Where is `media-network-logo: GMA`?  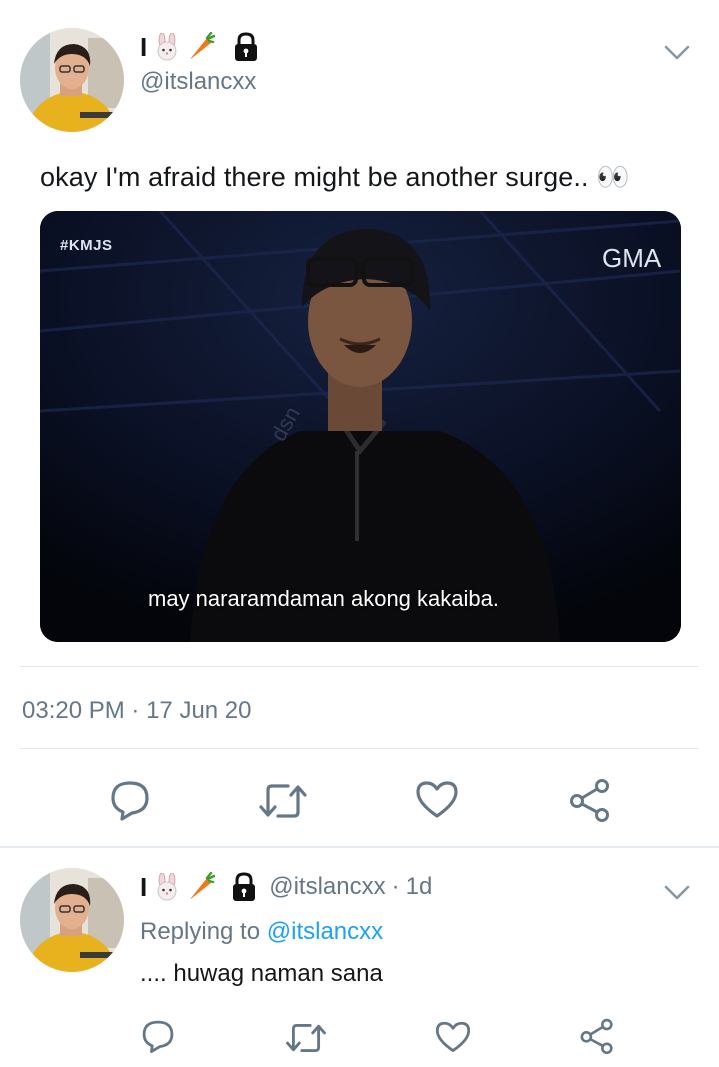
media-network-logo: GMA is located at coordinates (632, 258).